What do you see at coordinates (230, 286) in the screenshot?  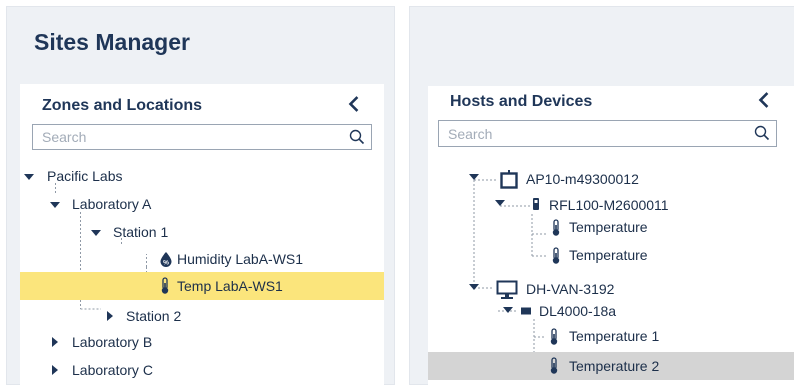 I see `tree-item-label: Temp LabA-WS1` at bounding box center [230, 286].